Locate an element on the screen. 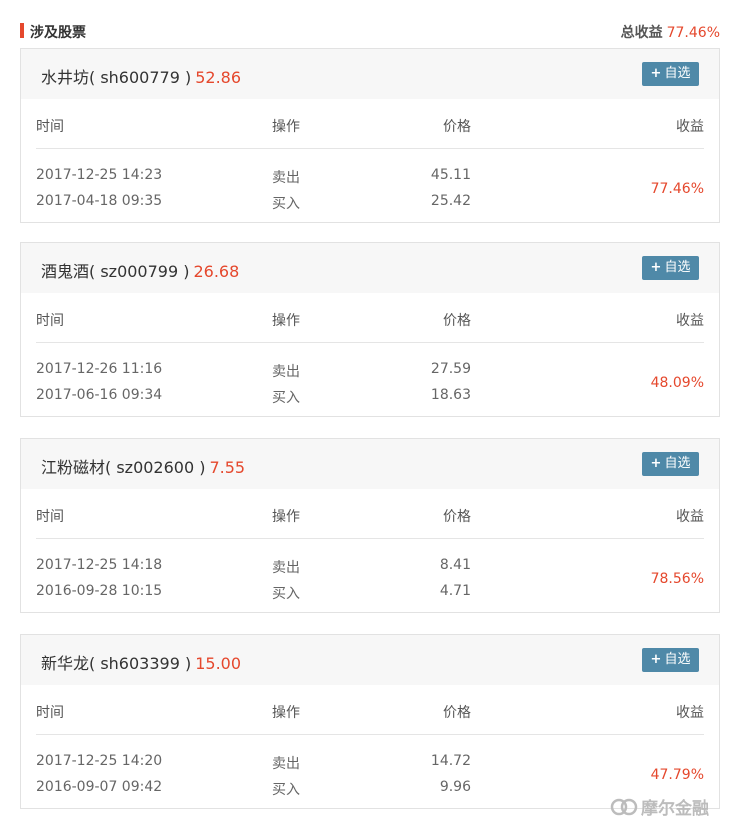 The width and height of the screenshot is (742, 834). total-return-label: 总收益 is located at coordinates (641, 33).